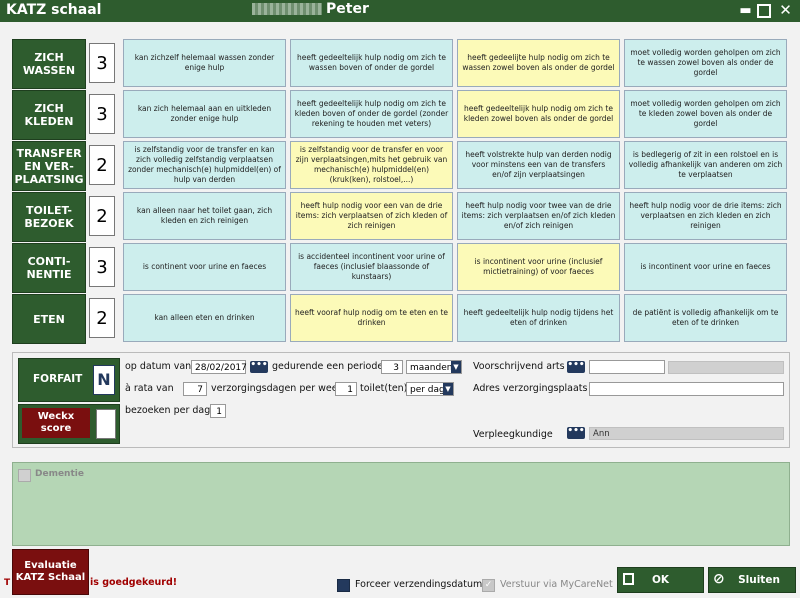 The width and height of the screenshot is (800, 598). I want to click on window-title: KATZ schaal, so click(54, 10).